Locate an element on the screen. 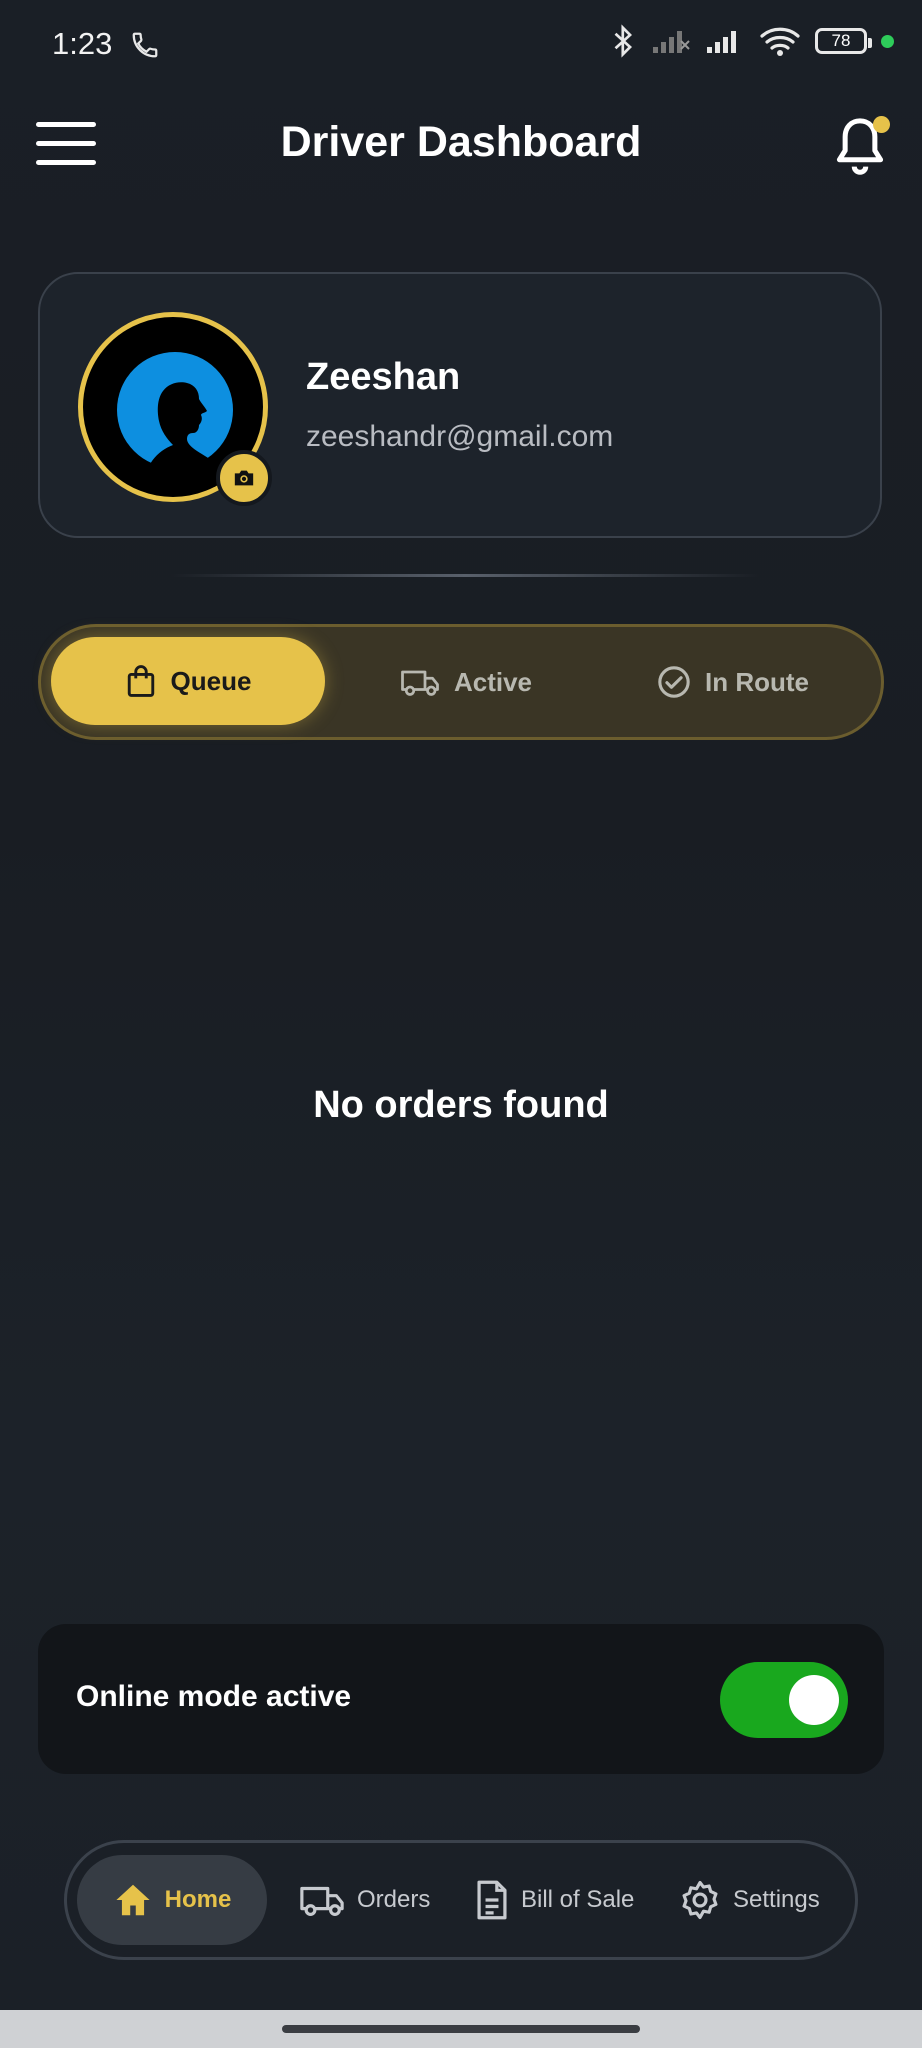 This screenshot has width=922, height=2048. document-icon is located at coordinates (492, 1900).